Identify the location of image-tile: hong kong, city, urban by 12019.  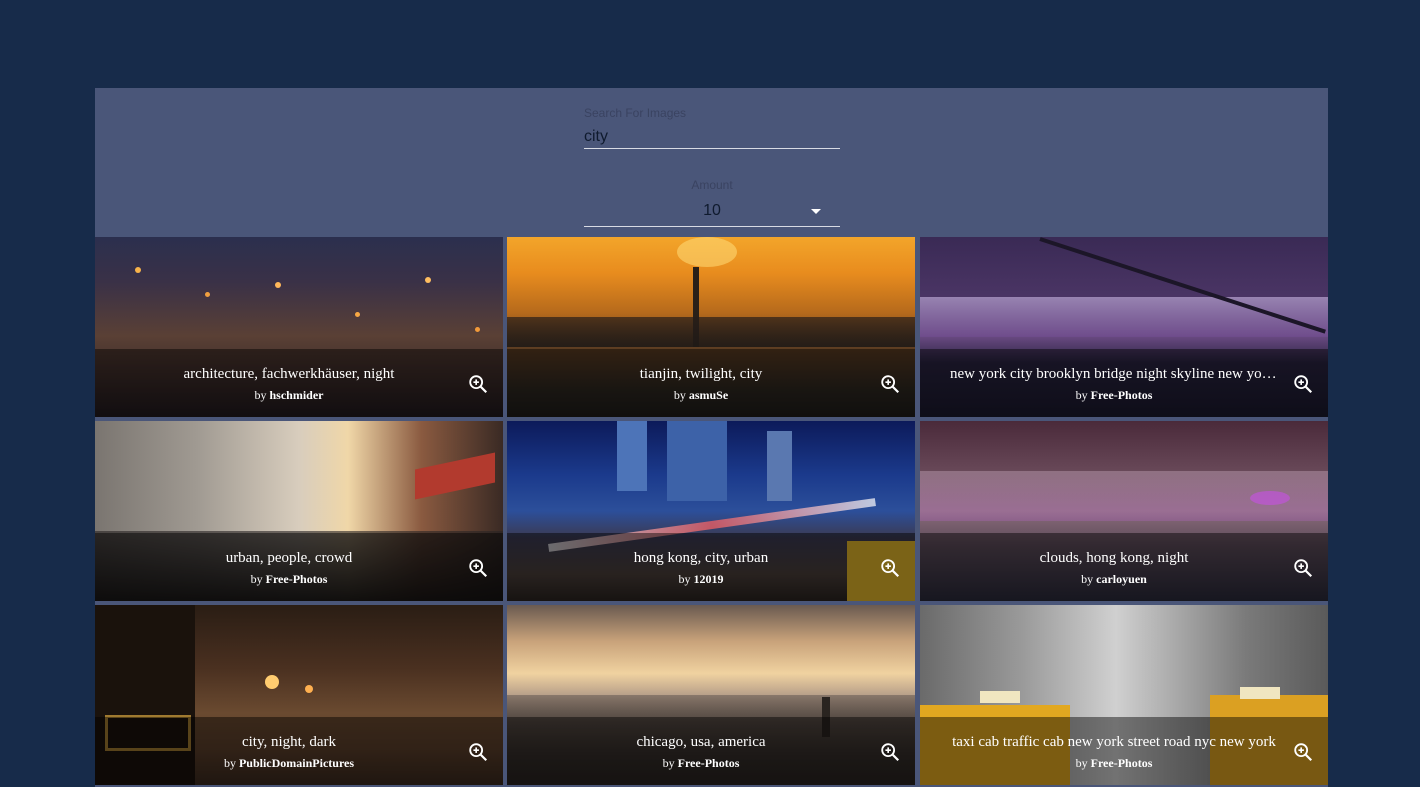
(711, 511).